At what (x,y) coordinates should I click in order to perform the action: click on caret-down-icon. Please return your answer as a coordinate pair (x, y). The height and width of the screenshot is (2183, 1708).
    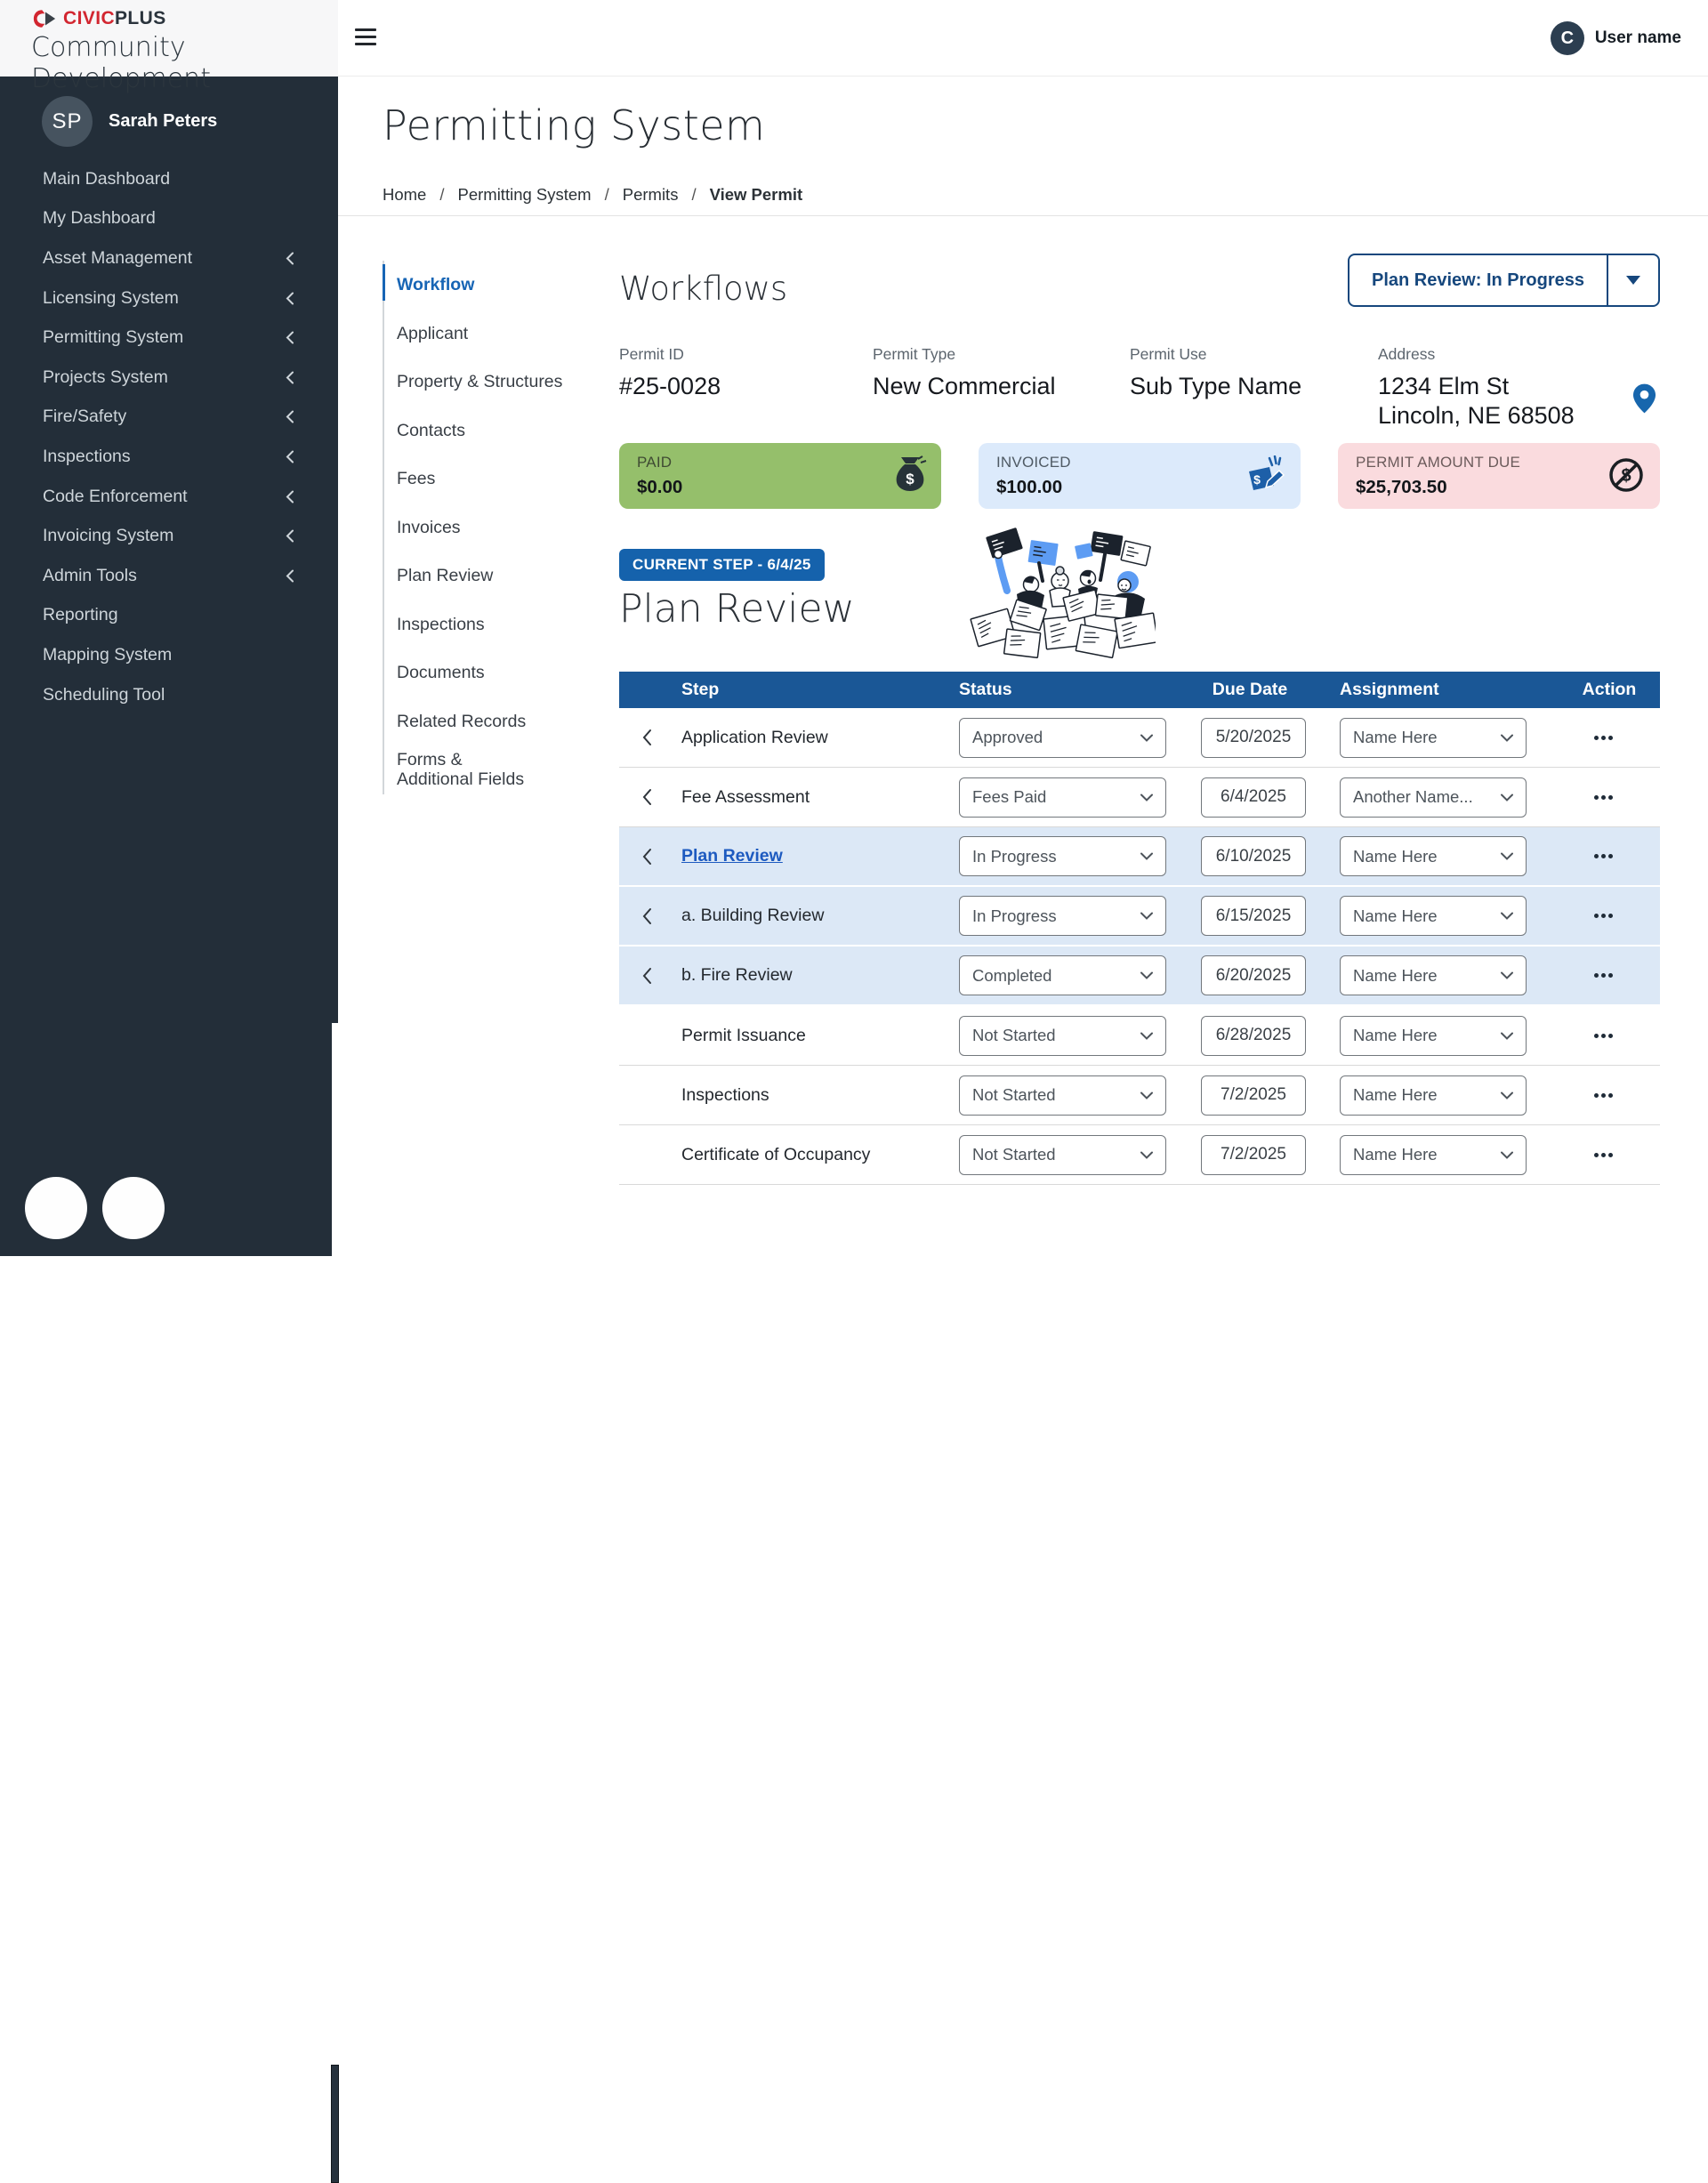
    Looking at the image, I should click on (1632, 280).